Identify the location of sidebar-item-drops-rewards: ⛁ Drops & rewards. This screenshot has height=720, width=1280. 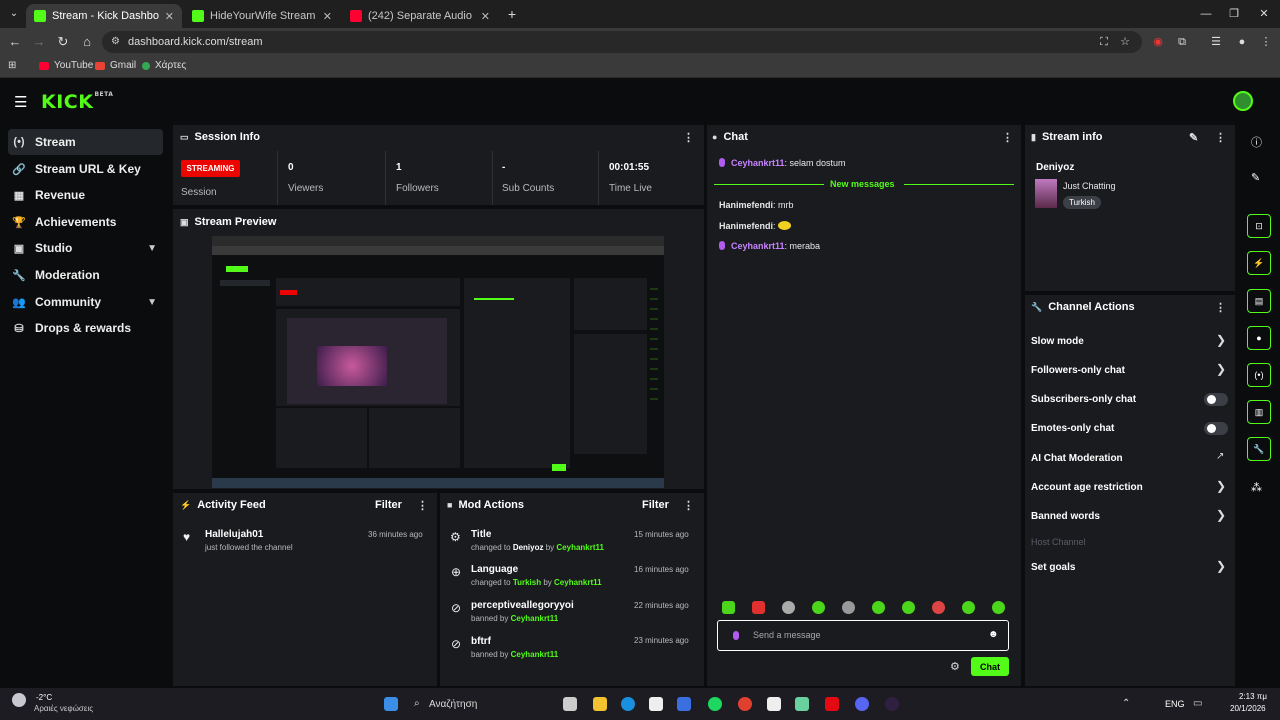
(85, 328).